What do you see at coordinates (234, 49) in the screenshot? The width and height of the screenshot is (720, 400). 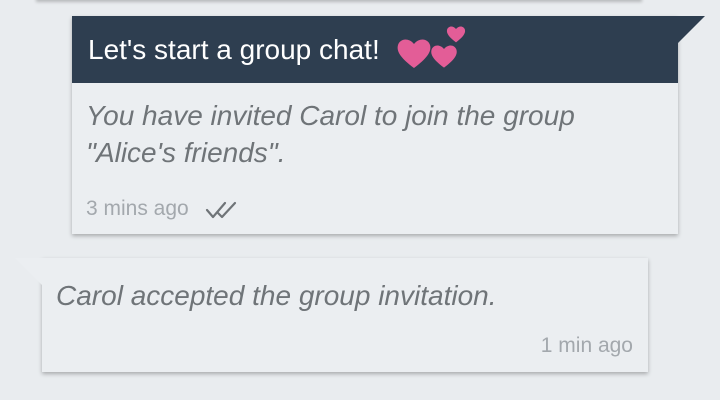 I see `message-header-text: Let's start a group chat!` at bounding box center [234, 49].